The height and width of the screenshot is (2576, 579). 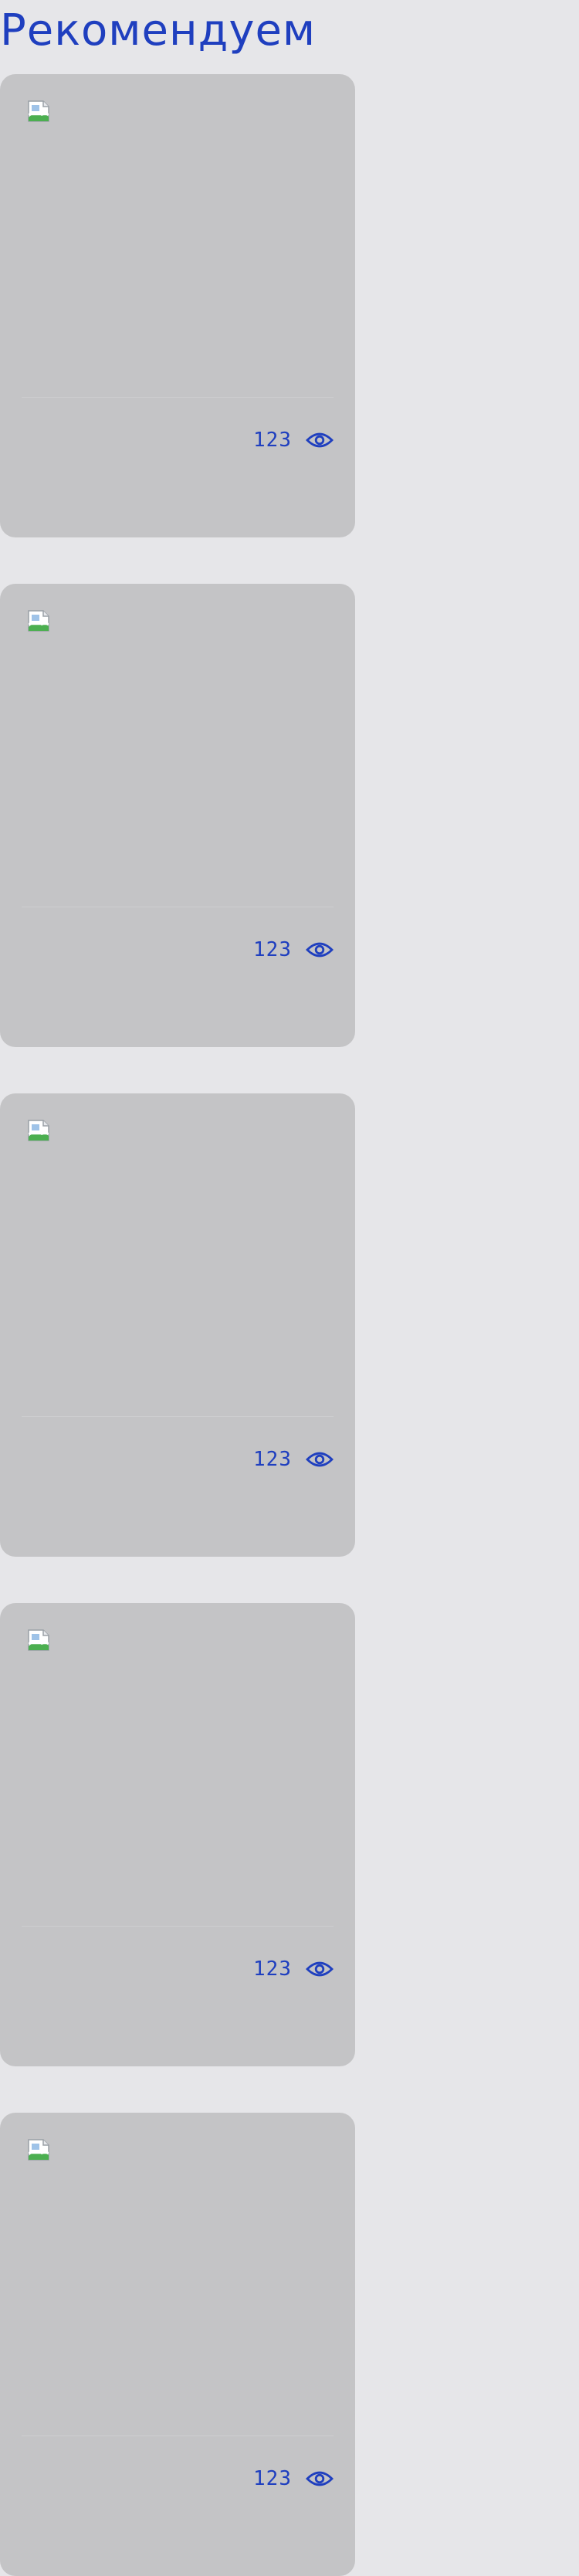 I want to click on section-title: Рекомендуем, so click(x=158, y=30).